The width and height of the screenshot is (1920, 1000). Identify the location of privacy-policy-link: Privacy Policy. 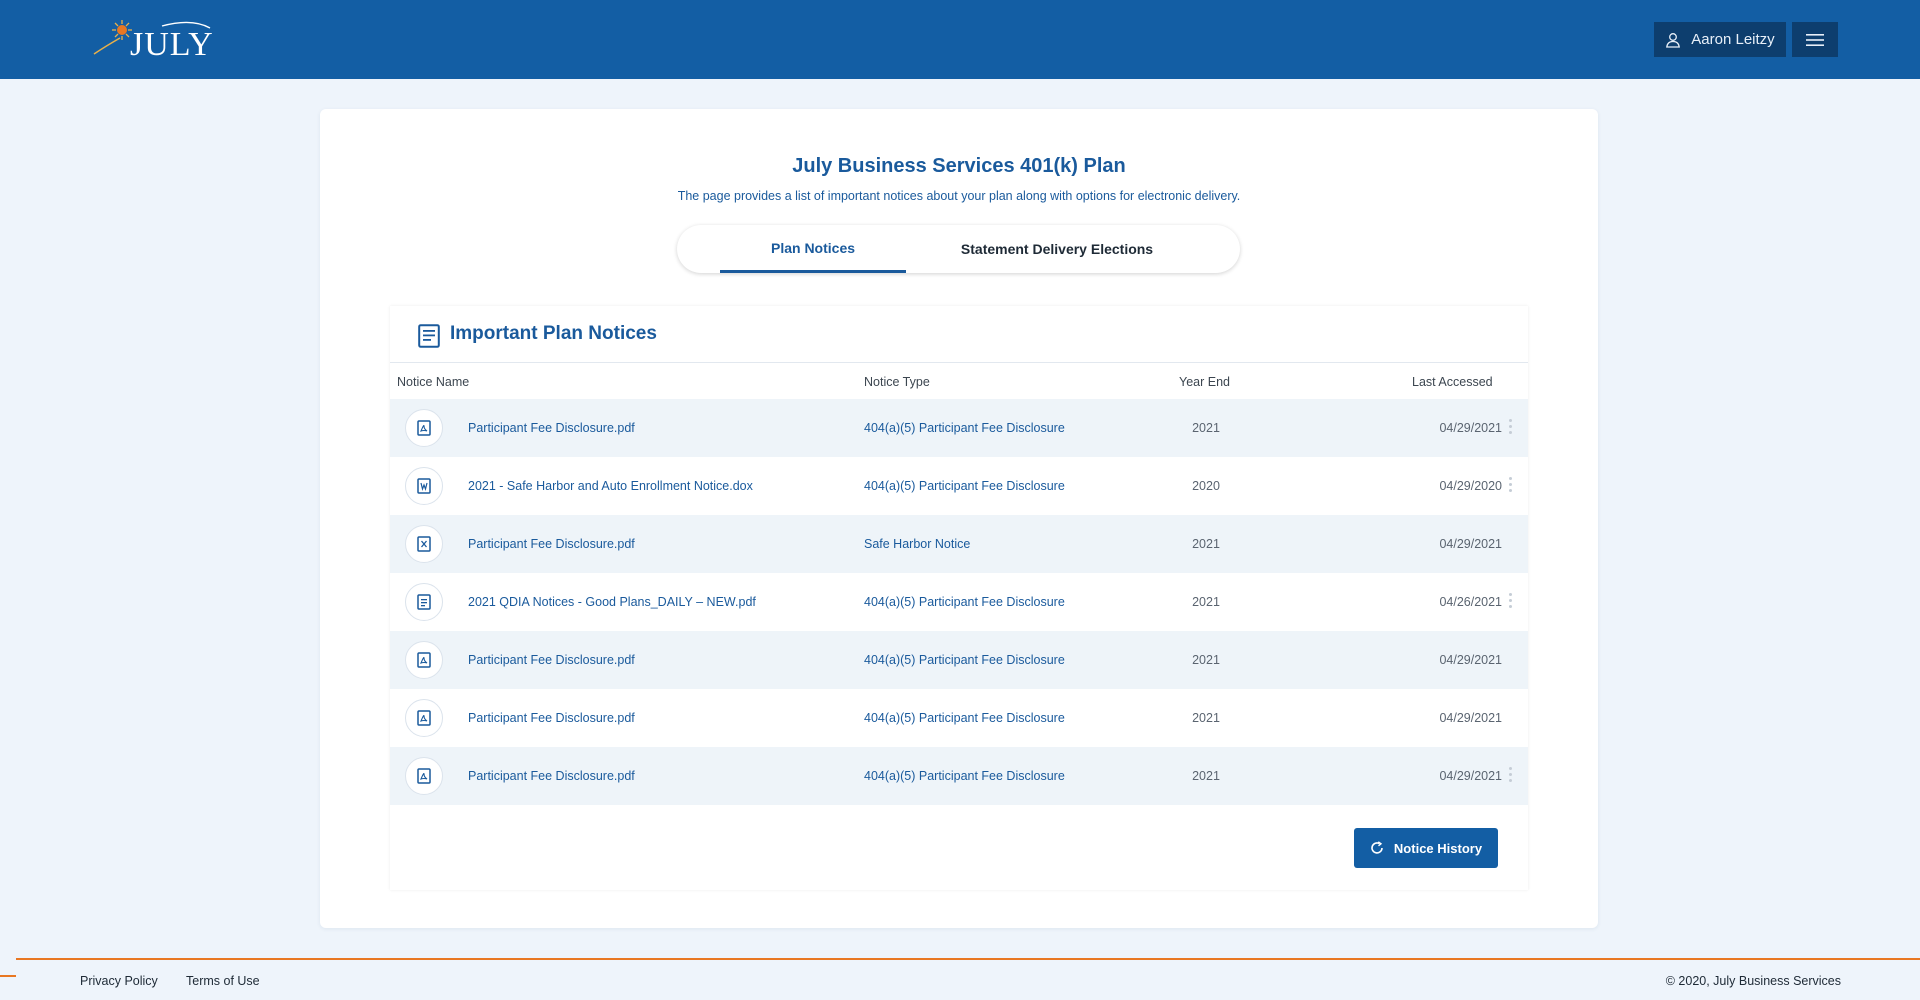
(119, 981).